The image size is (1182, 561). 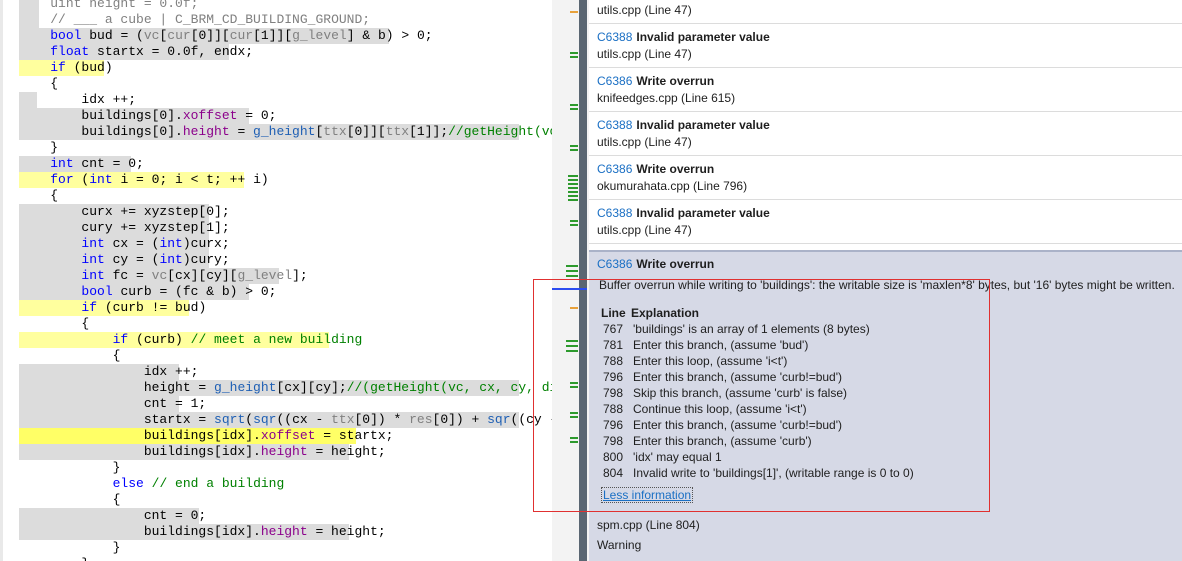 I want to click on code-token: height, so click(x=206, y=131).